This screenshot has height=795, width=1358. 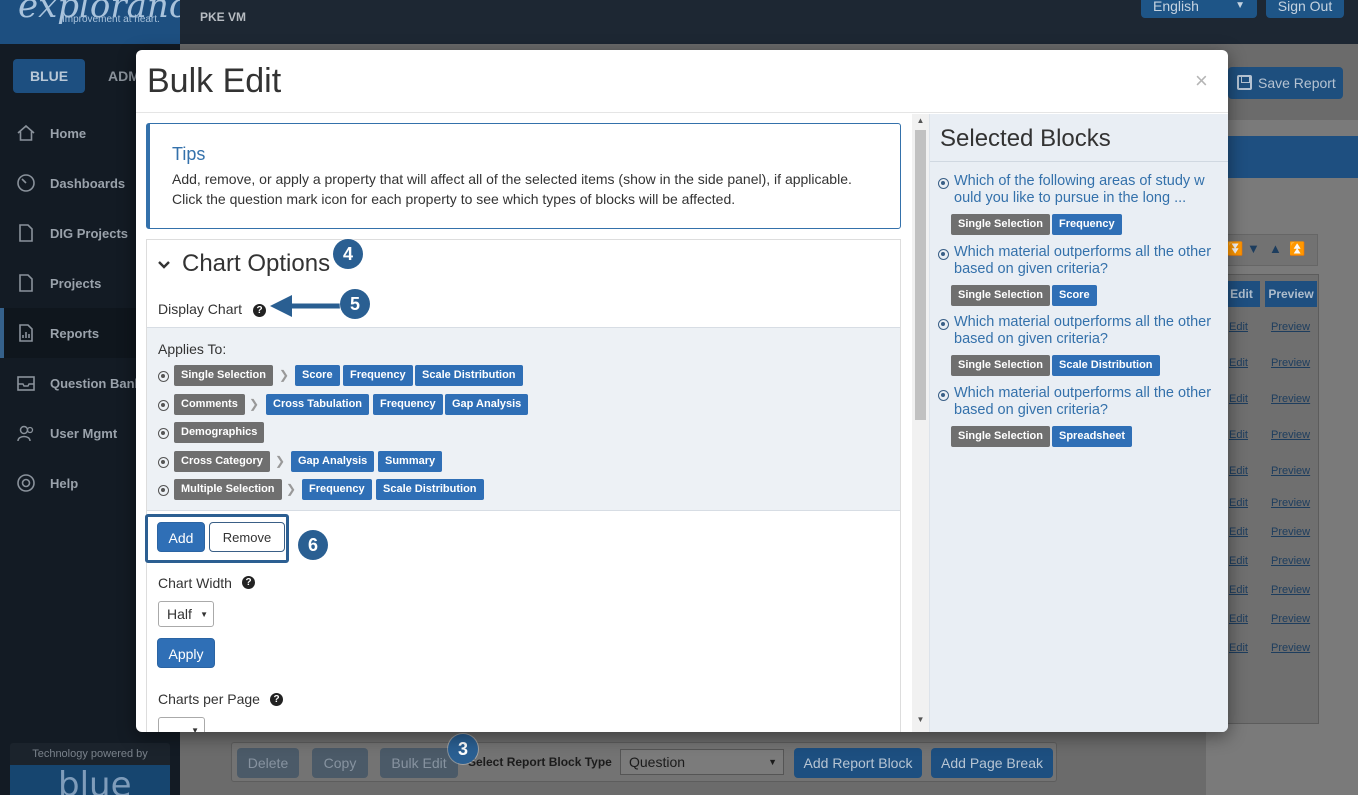 I want to click on save-report-label: Save Report, so click(x=1297, y=83).